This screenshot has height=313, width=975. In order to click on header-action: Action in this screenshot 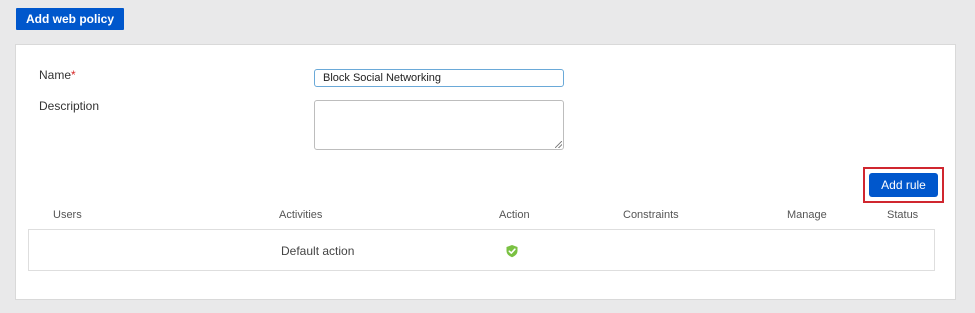, I will do `click(514, 215)`.